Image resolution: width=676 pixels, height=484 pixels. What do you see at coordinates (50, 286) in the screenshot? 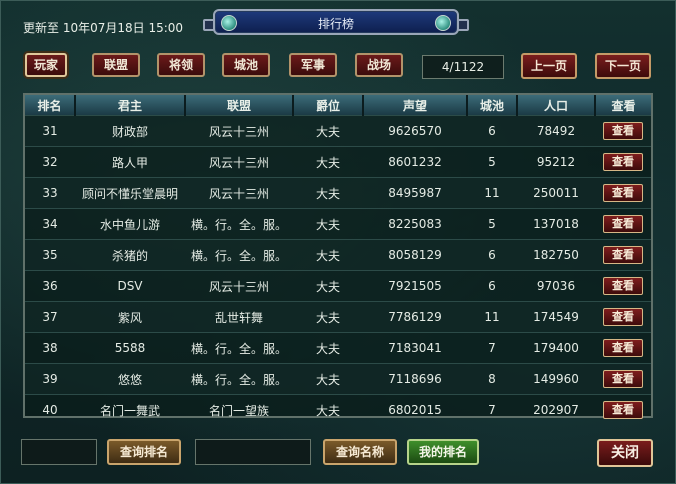
I see `rank-cell: 36` at bounding box center [50, 286].